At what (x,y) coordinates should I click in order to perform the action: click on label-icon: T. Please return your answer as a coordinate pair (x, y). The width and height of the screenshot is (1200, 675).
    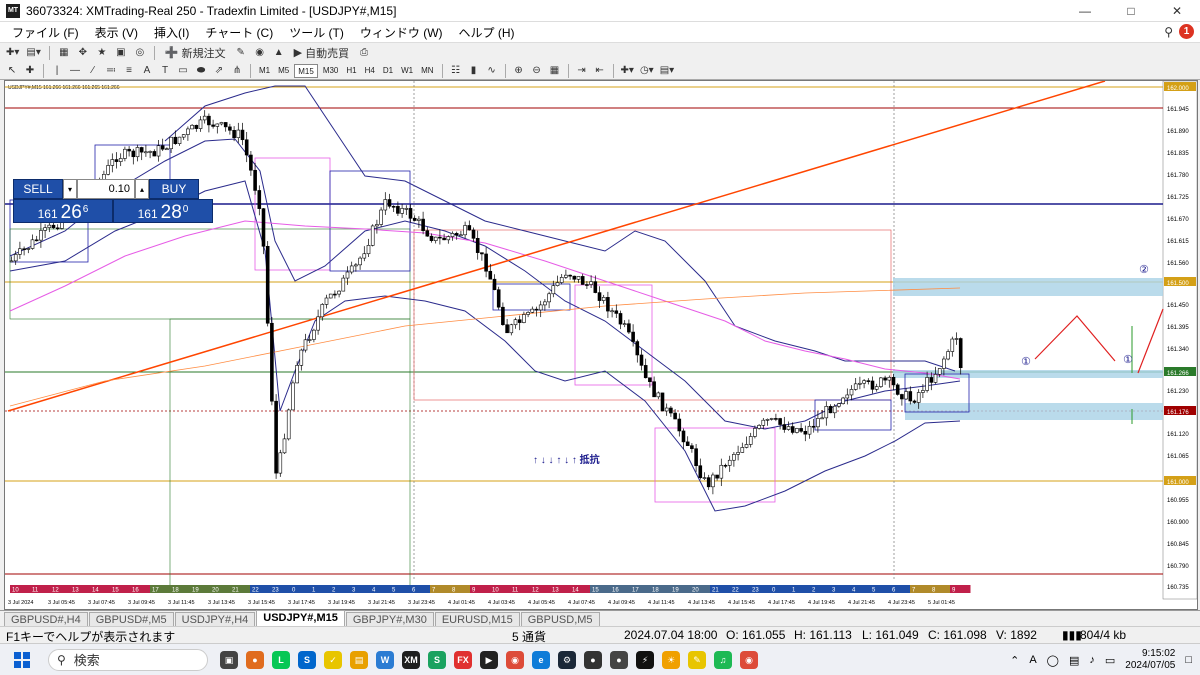
    Looking at the image, I should click on (165, 71).